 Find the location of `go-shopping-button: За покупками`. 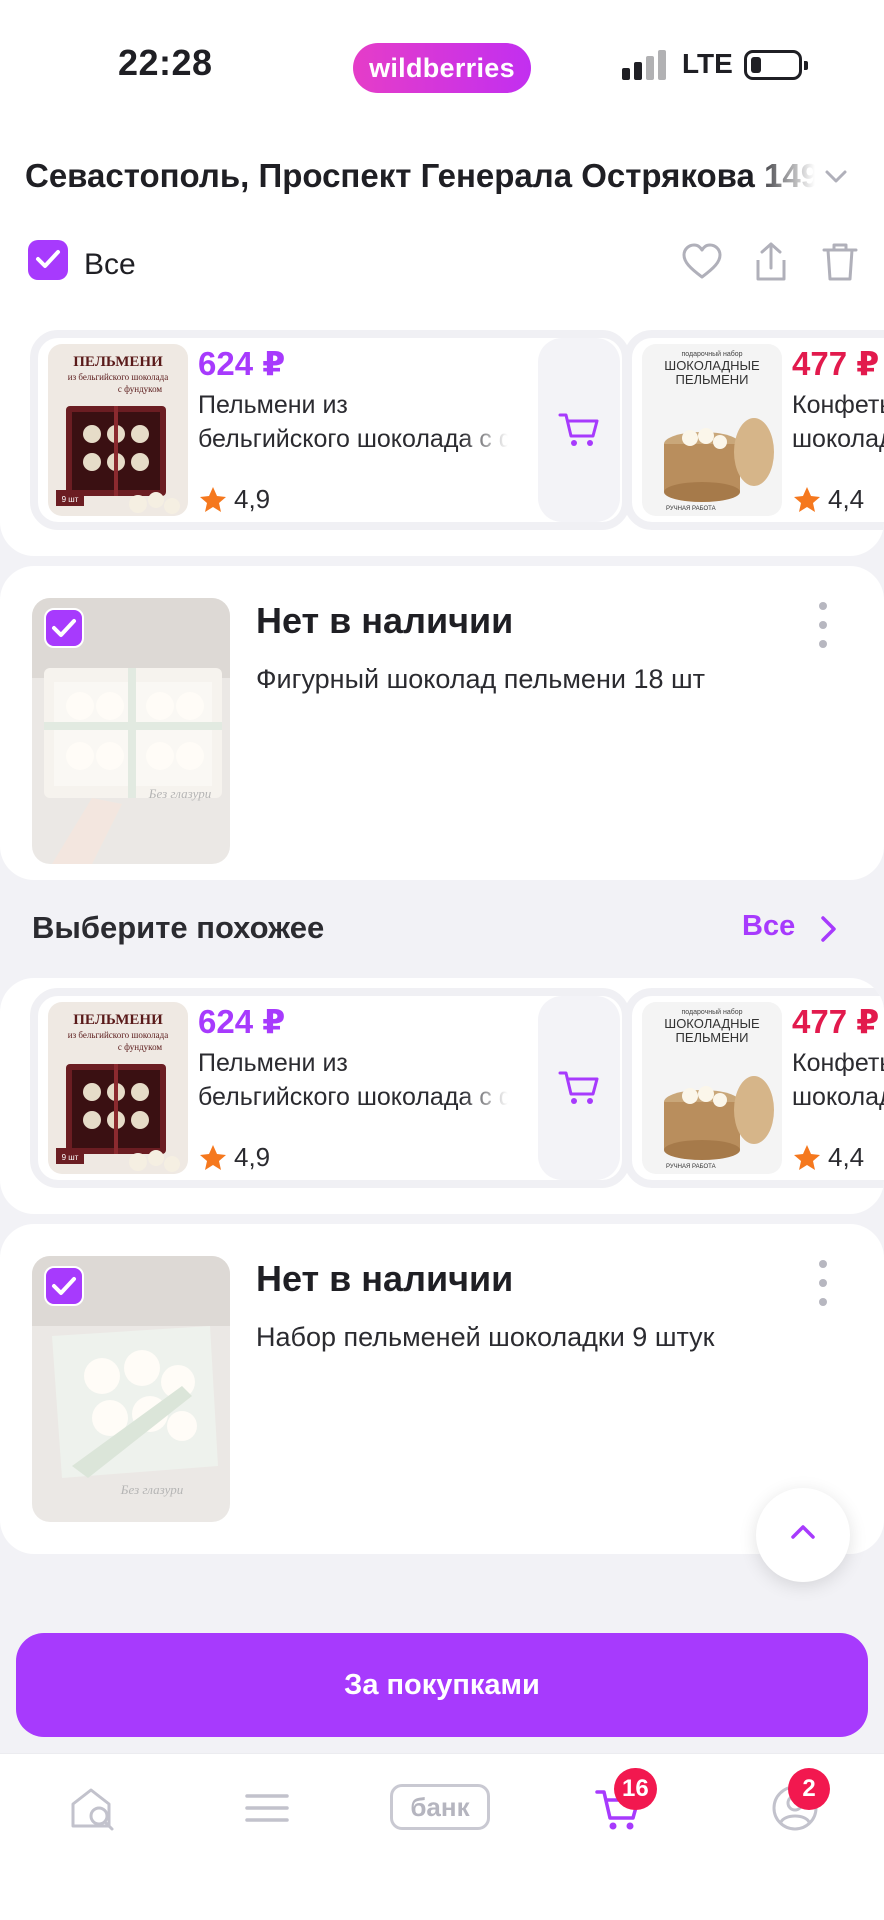

go-shopping-button: За покупками is located at coordinates (442, 1685).